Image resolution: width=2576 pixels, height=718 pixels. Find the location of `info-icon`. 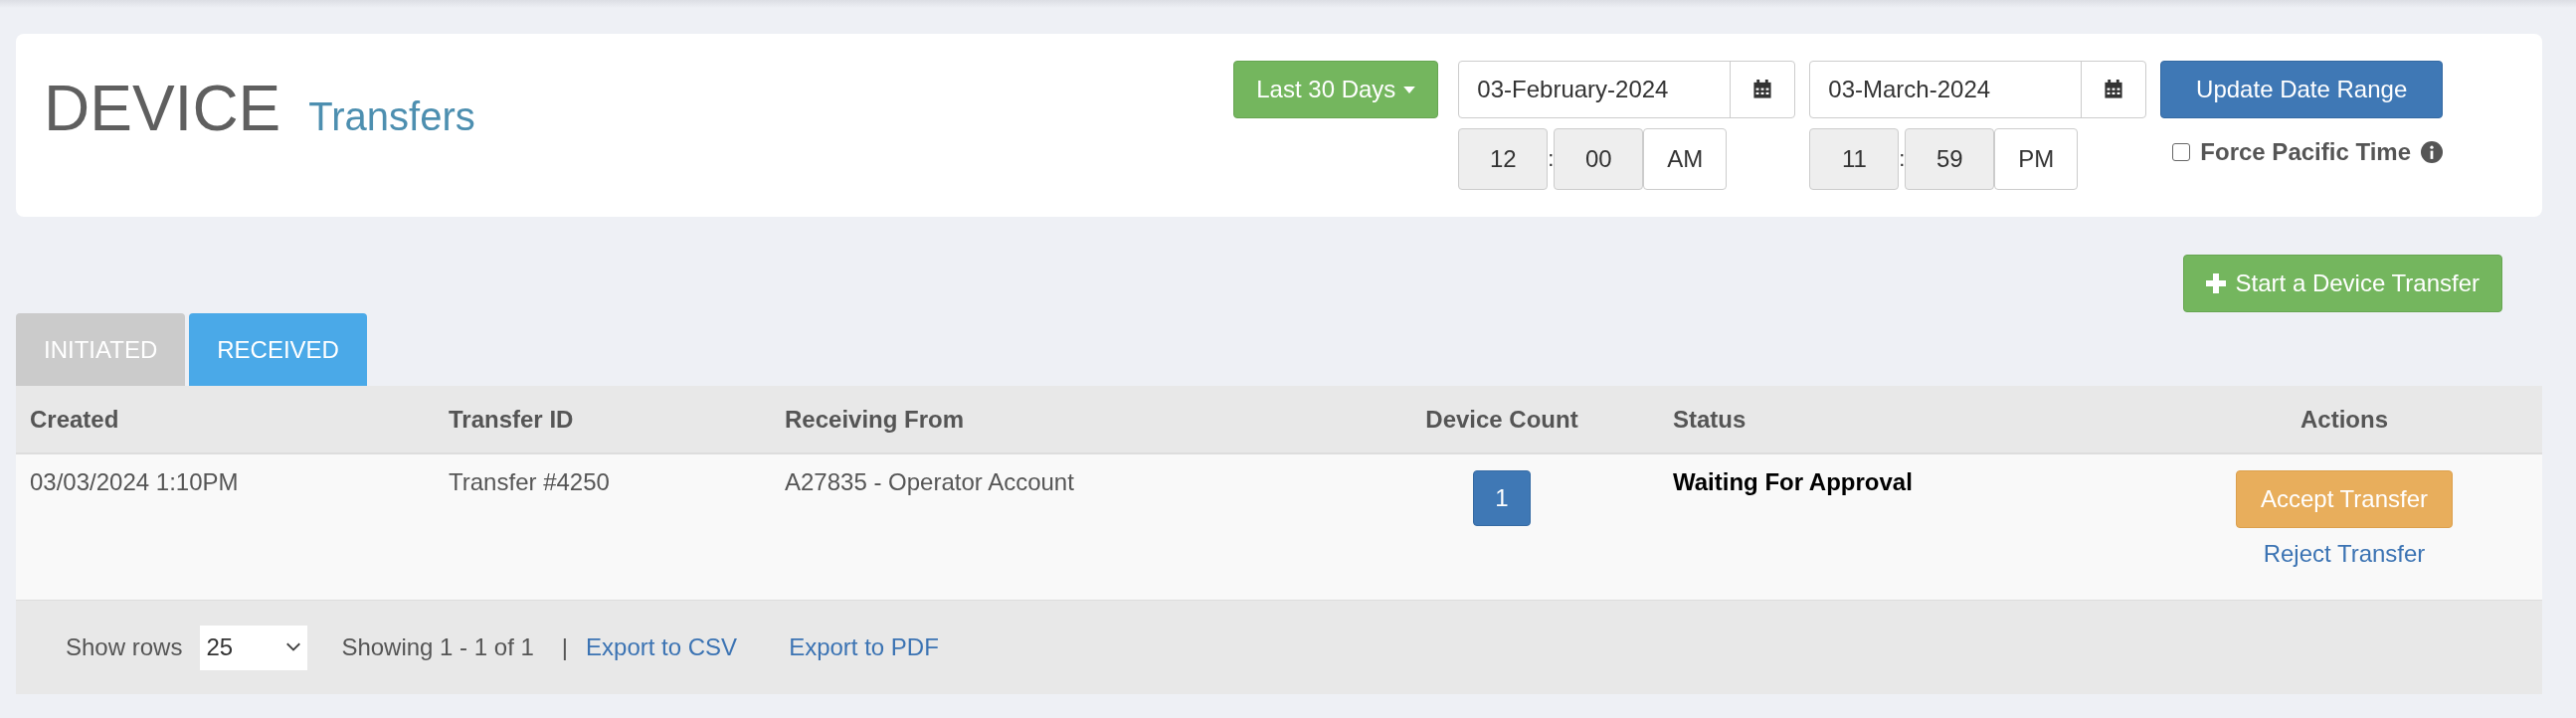

info-icon is located at coordinates (2432, 152).